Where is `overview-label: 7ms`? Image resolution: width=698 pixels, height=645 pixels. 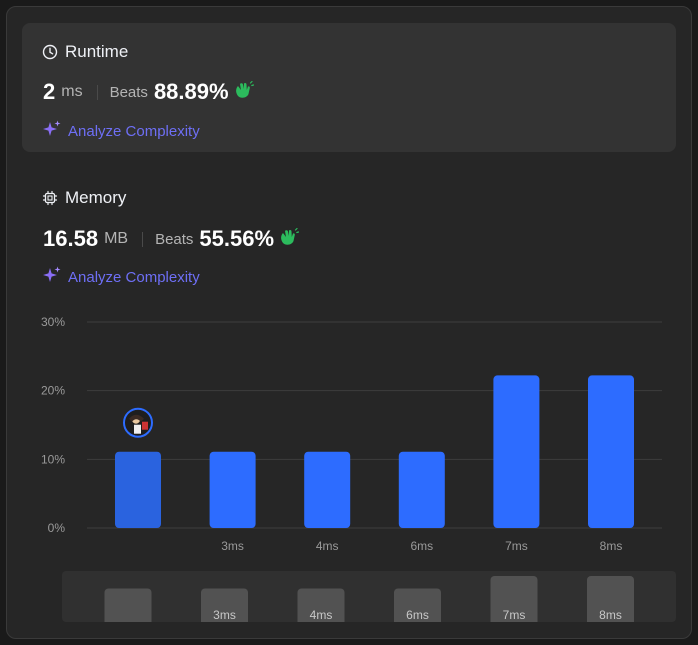 overview-label: 7ms is located at coordinates (514, 615).